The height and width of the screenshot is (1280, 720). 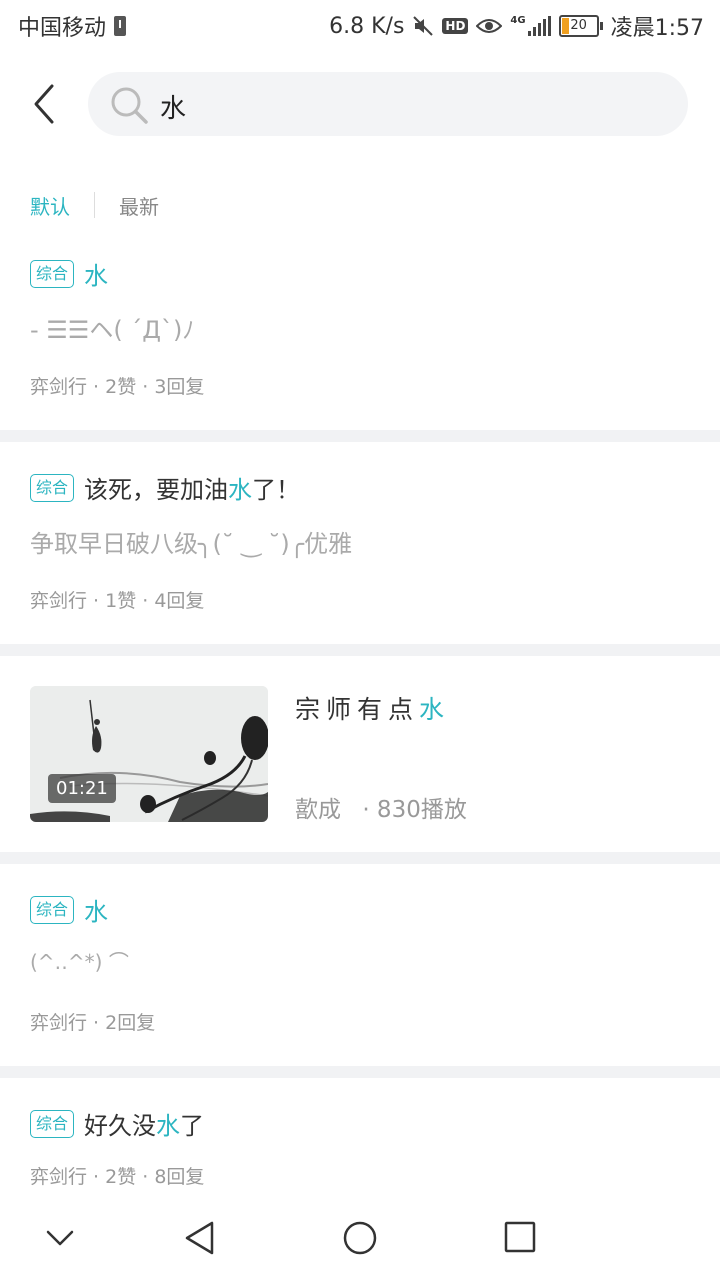 I want to click on status-bar: 中国移动 6.8 K/s HD 4G 20 凌晨1:57, so click(x=360, y=25).